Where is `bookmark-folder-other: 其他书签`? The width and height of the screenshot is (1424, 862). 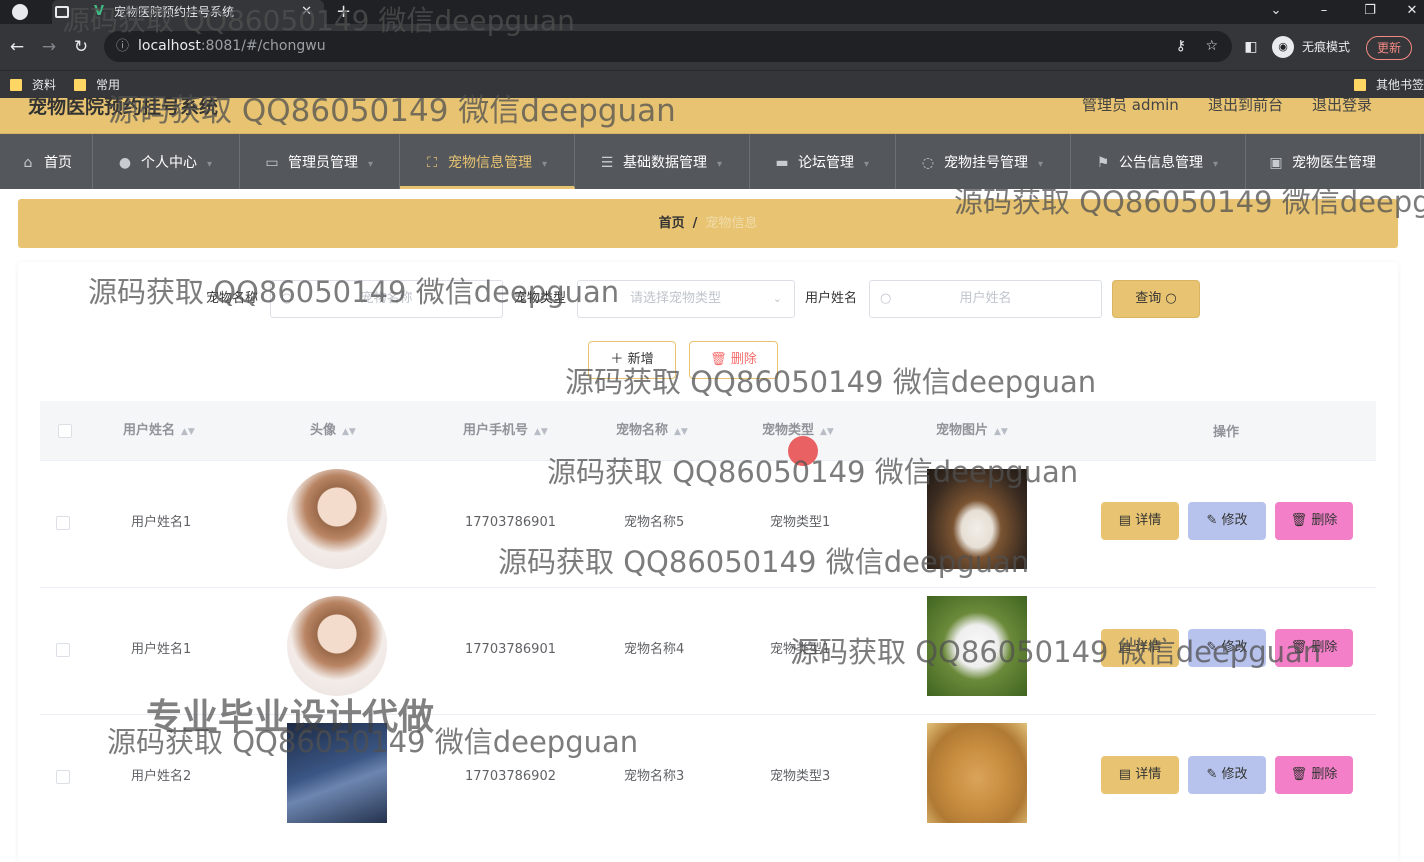 bookmark-folder-other: 其他书签 is located at coordinates (1389, 85).